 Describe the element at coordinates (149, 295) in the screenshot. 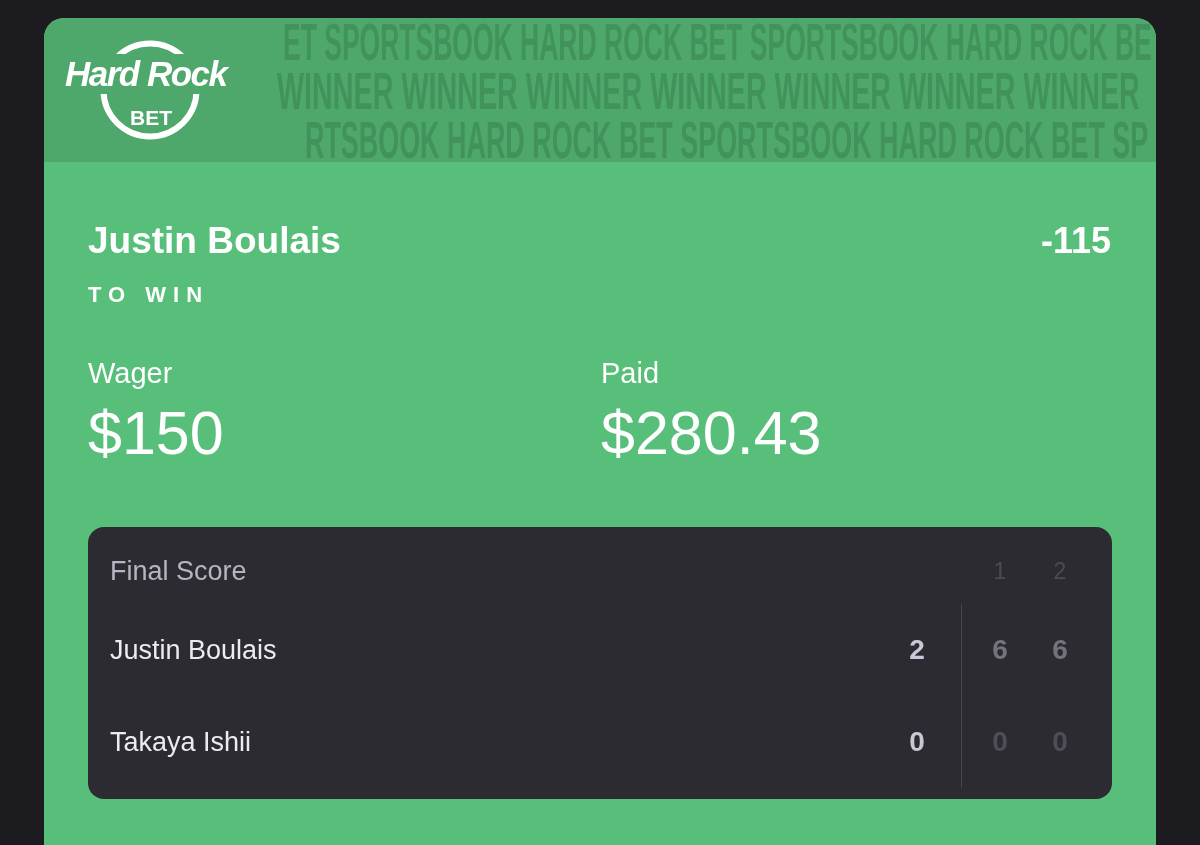

I see `market-label: TO WIN` at that location.